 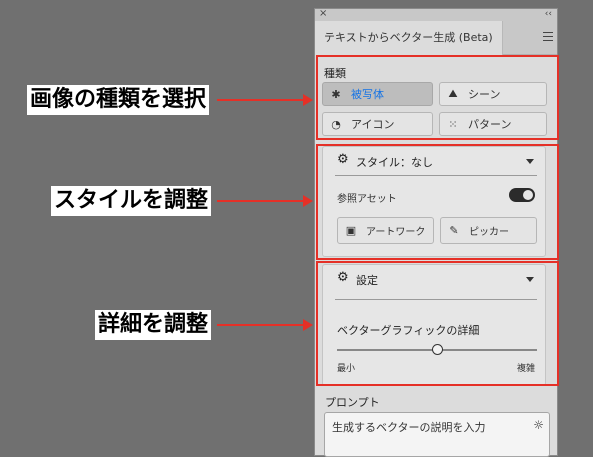 What do you see at coordinates (437, 202) in the screenshot?
I see `style-highlight-box` at bounding box center [437, 202].